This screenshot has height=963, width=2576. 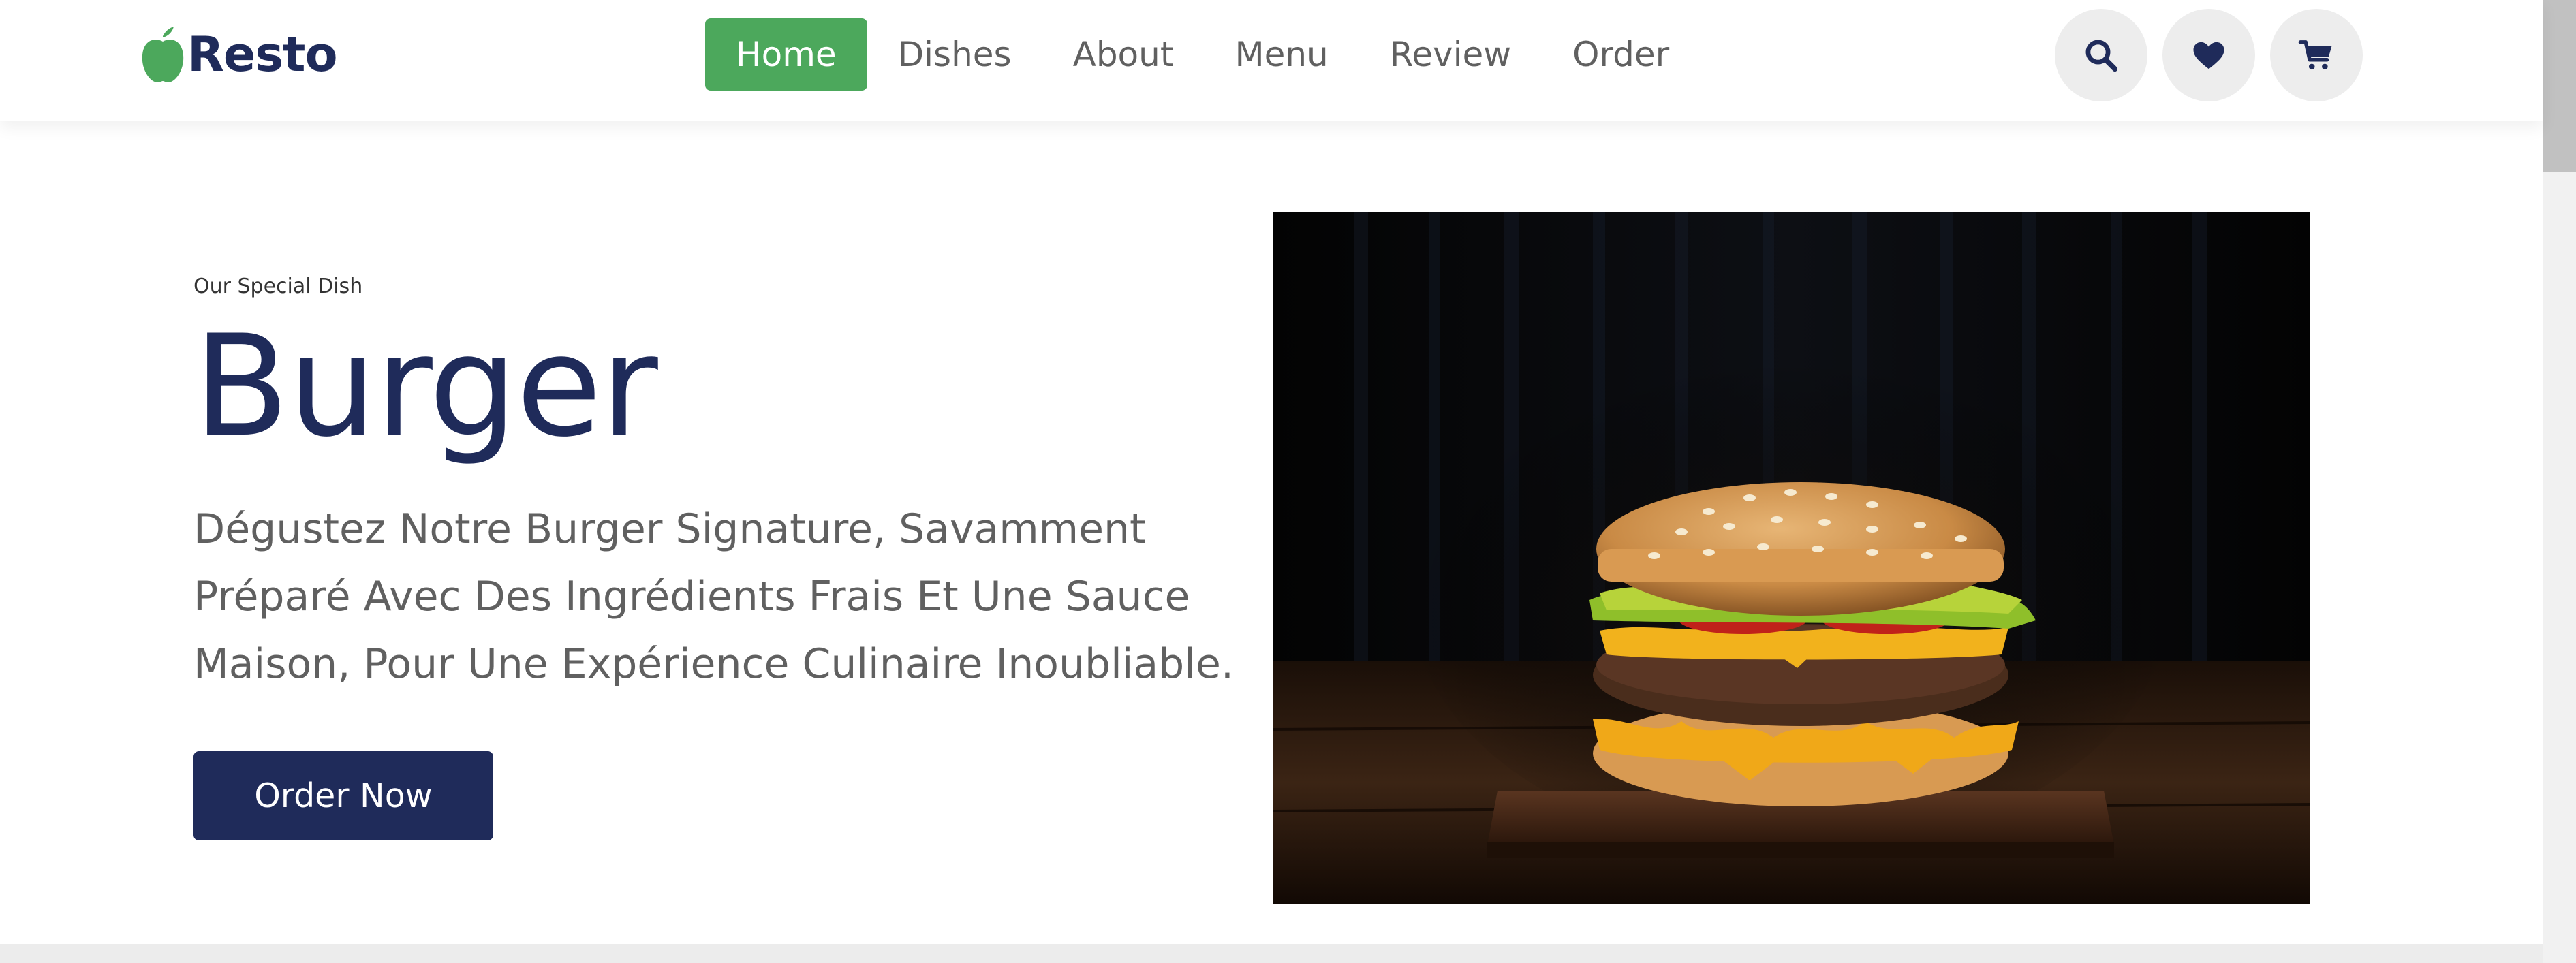 I want to click on nav-item-about: About, so click(x=1123, y=55).